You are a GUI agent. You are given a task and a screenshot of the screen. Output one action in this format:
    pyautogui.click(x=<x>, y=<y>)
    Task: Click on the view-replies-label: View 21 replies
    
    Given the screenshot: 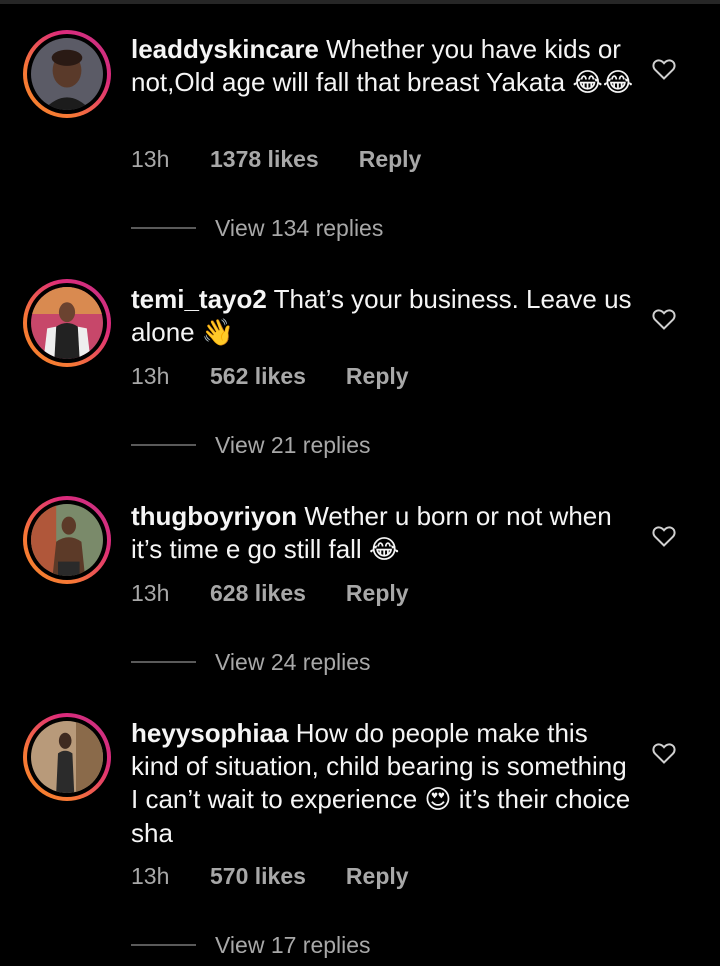 What is the action you would take?
    pyautogui.click(x=293, y=444)
    